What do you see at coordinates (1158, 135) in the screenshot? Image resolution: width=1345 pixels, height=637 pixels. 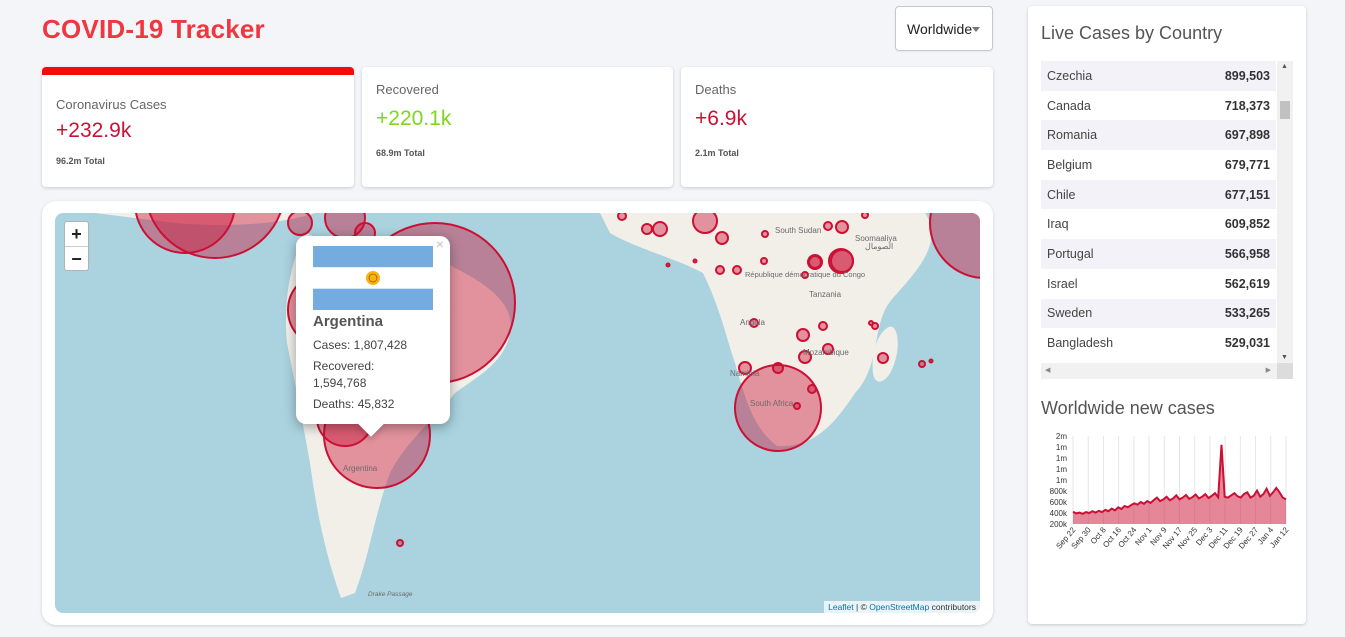 I see `table-row: Romania 697,898` at bounding box center [1158, 135].